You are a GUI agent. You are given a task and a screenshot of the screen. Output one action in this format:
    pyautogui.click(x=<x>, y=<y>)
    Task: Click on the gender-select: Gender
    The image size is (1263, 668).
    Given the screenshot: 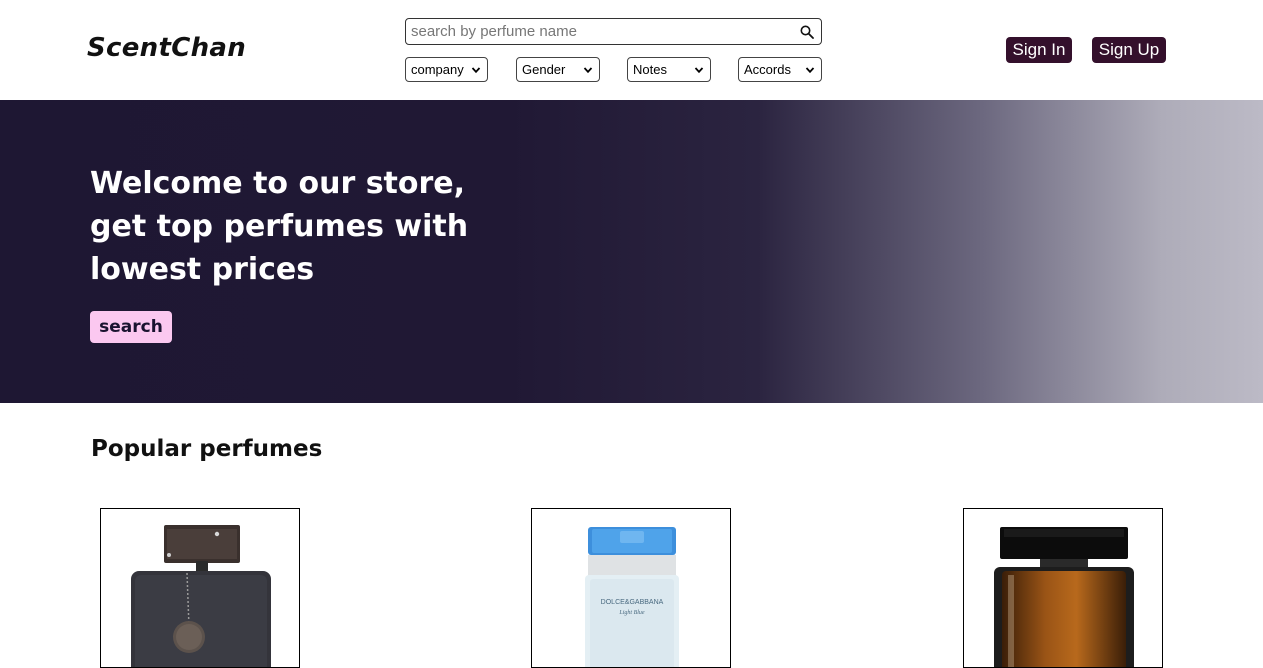 What is the action you would take?
    pyautogui.click(x=558, y=69)
    